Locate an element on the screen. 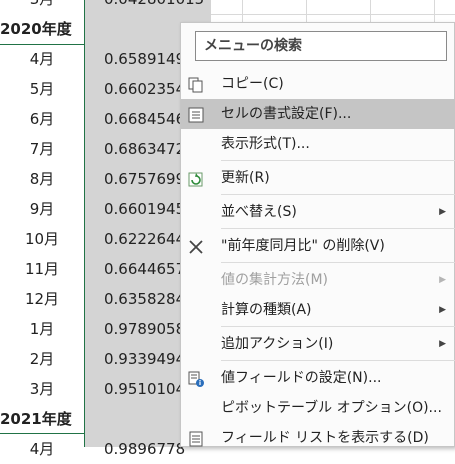 The width and height of the screenshot is (455, 464). table-row: 3月 0.042801015 is located at coordinates (105, 7).